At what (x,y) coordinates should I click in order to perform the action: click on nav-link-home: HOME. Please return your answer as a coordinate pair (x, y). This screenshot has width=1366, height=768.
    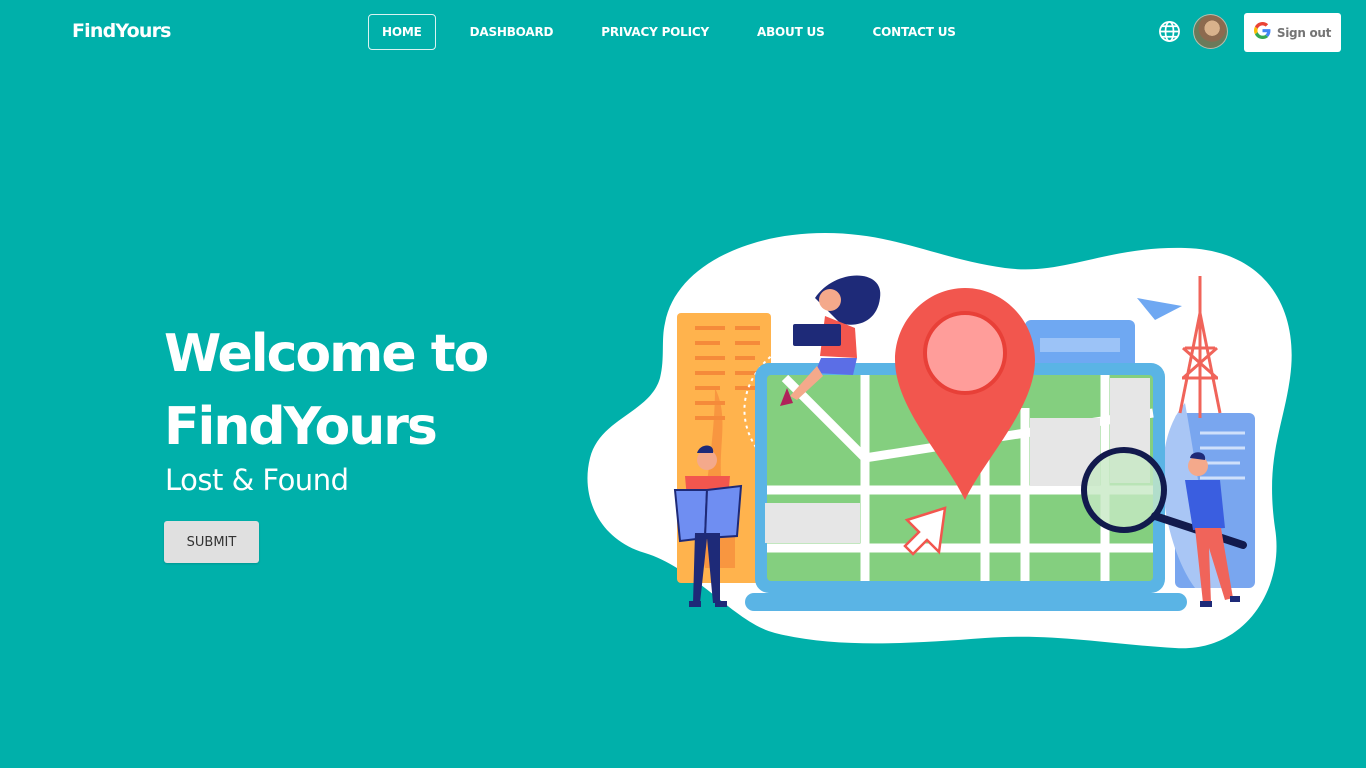
    Looking at the image, I should click on (402, 32).